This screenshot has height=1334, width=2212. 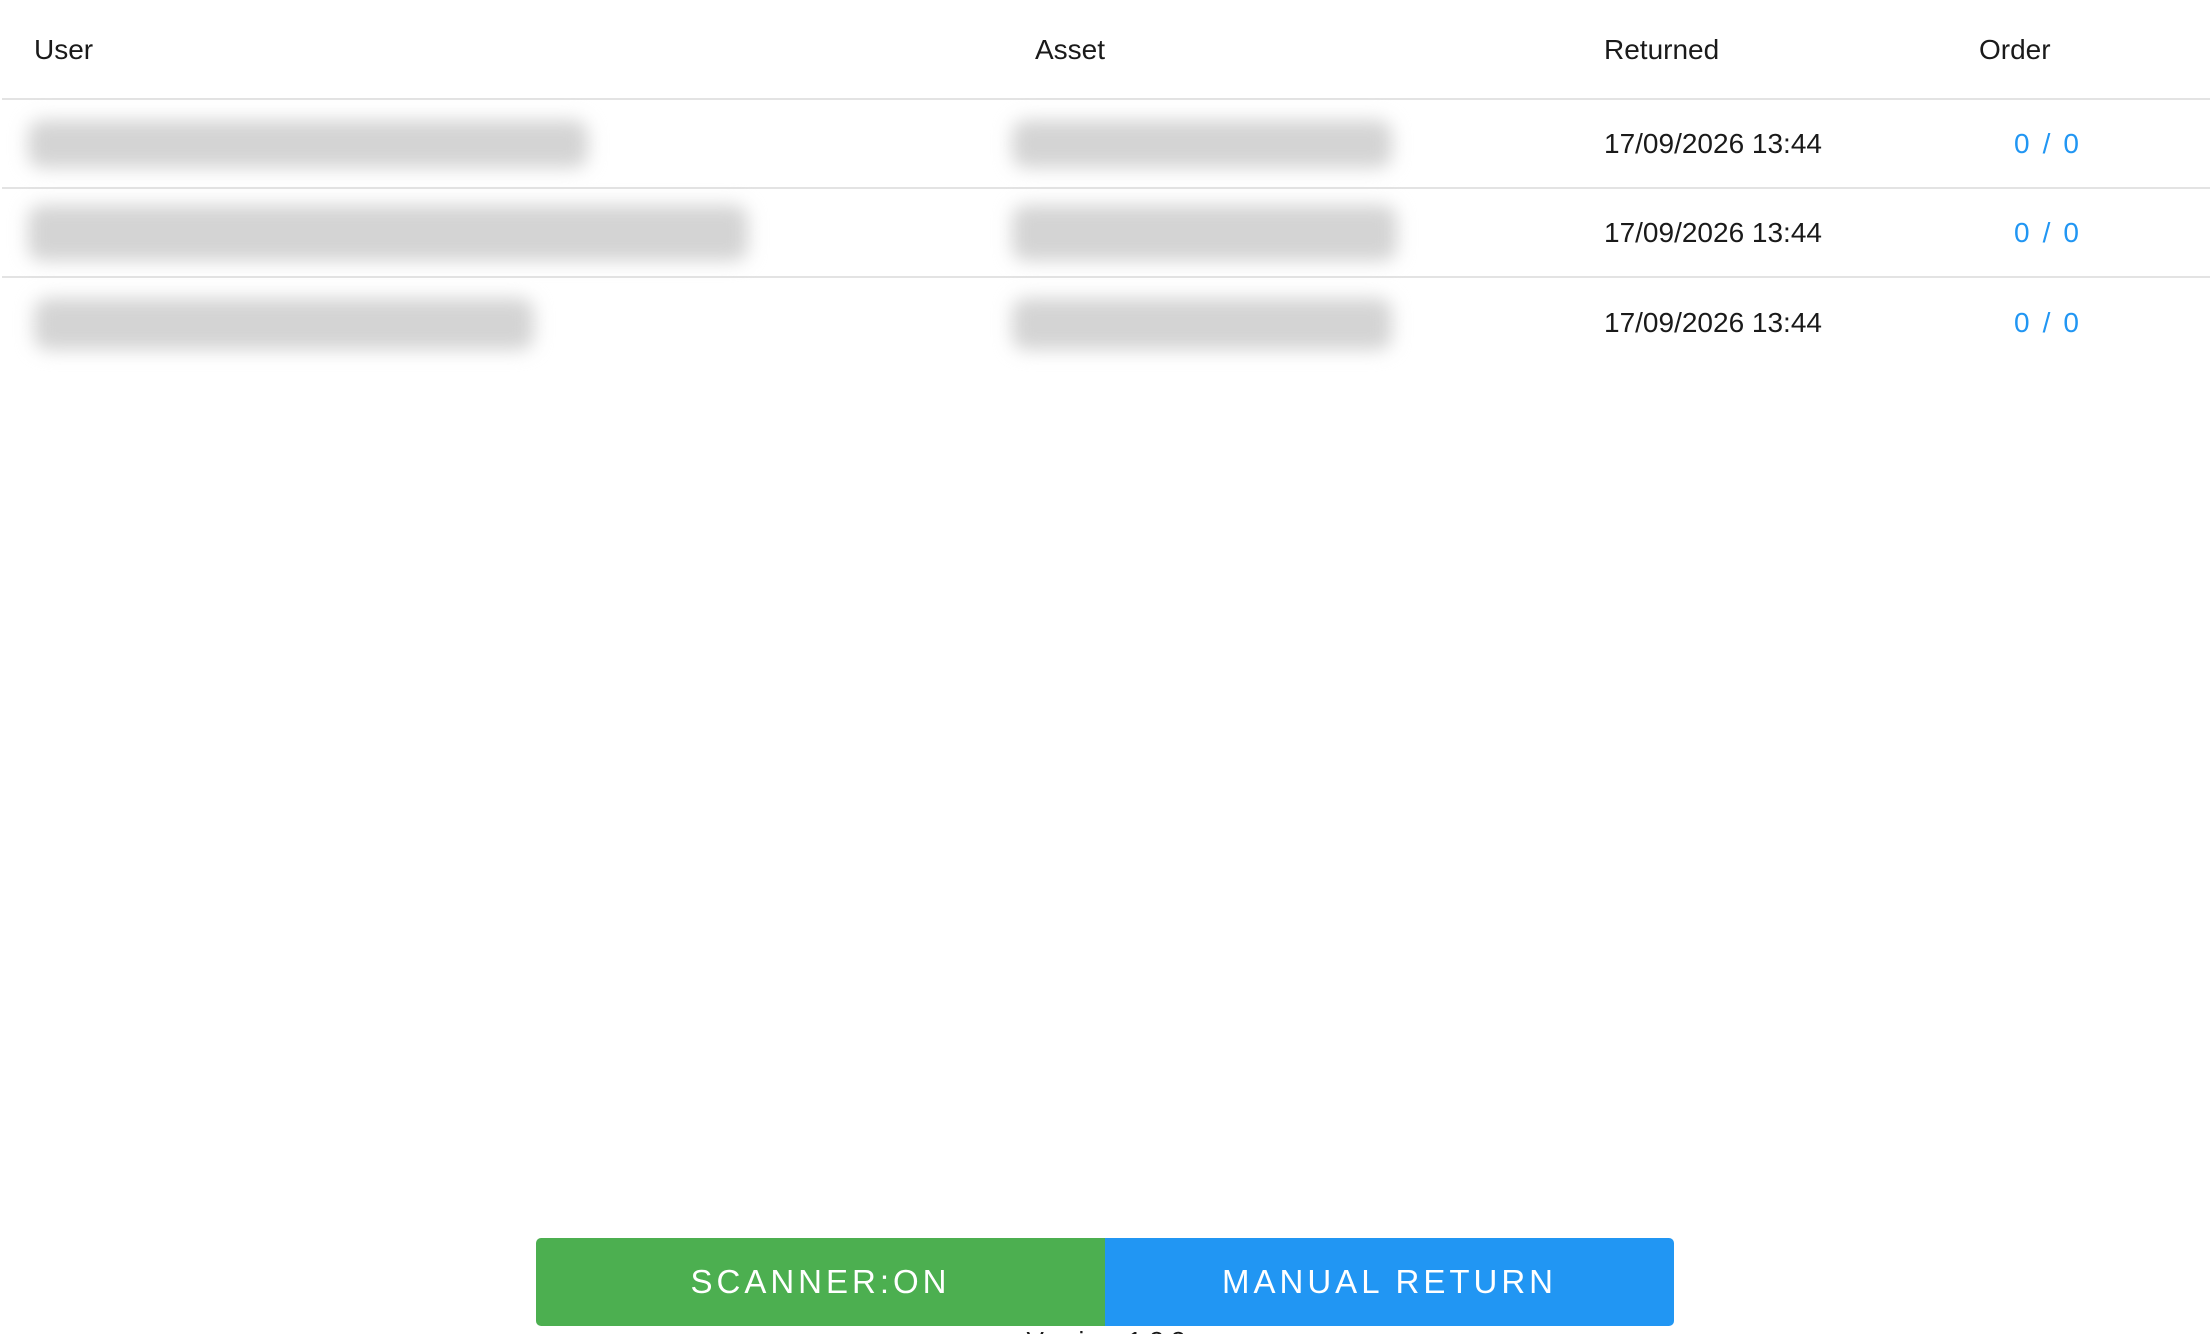 What do you see at coordinates (1389, 1282) in the screenshot?
I see `manual-return-button: MANUAL RETURN` at bounding box center [1389, 1282].